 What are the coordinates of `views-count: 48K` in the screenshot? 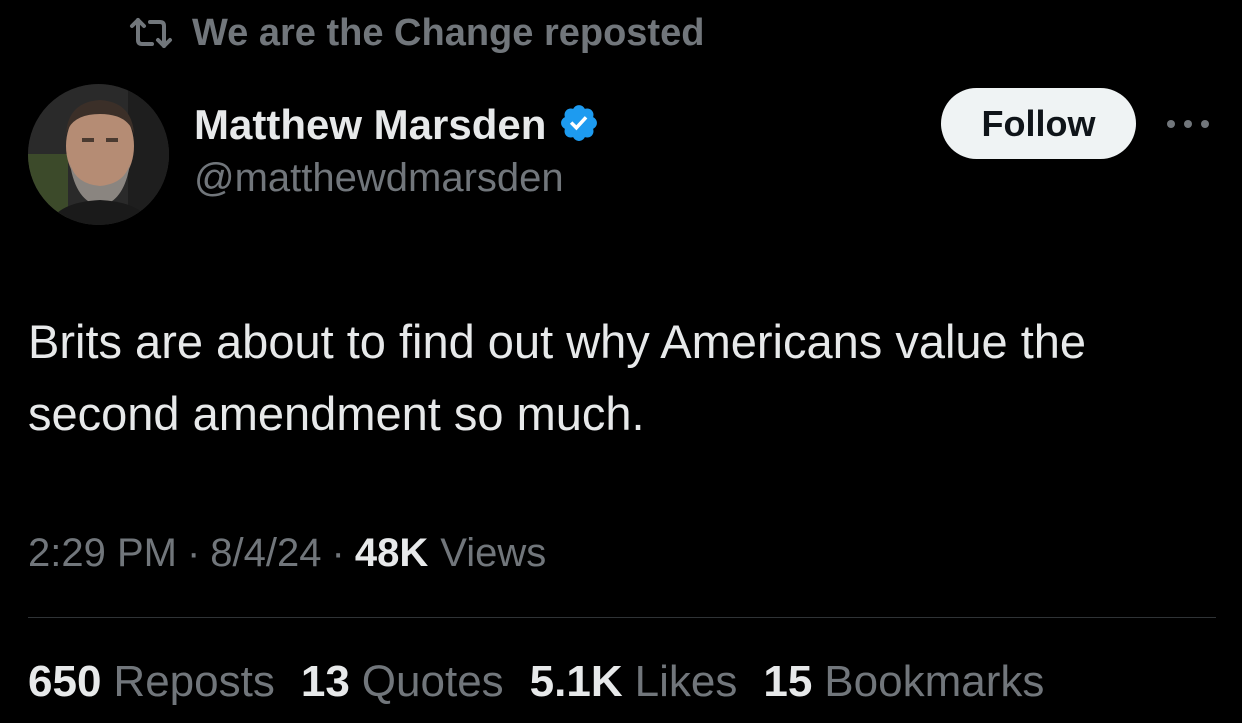 It's located at (391, 553).